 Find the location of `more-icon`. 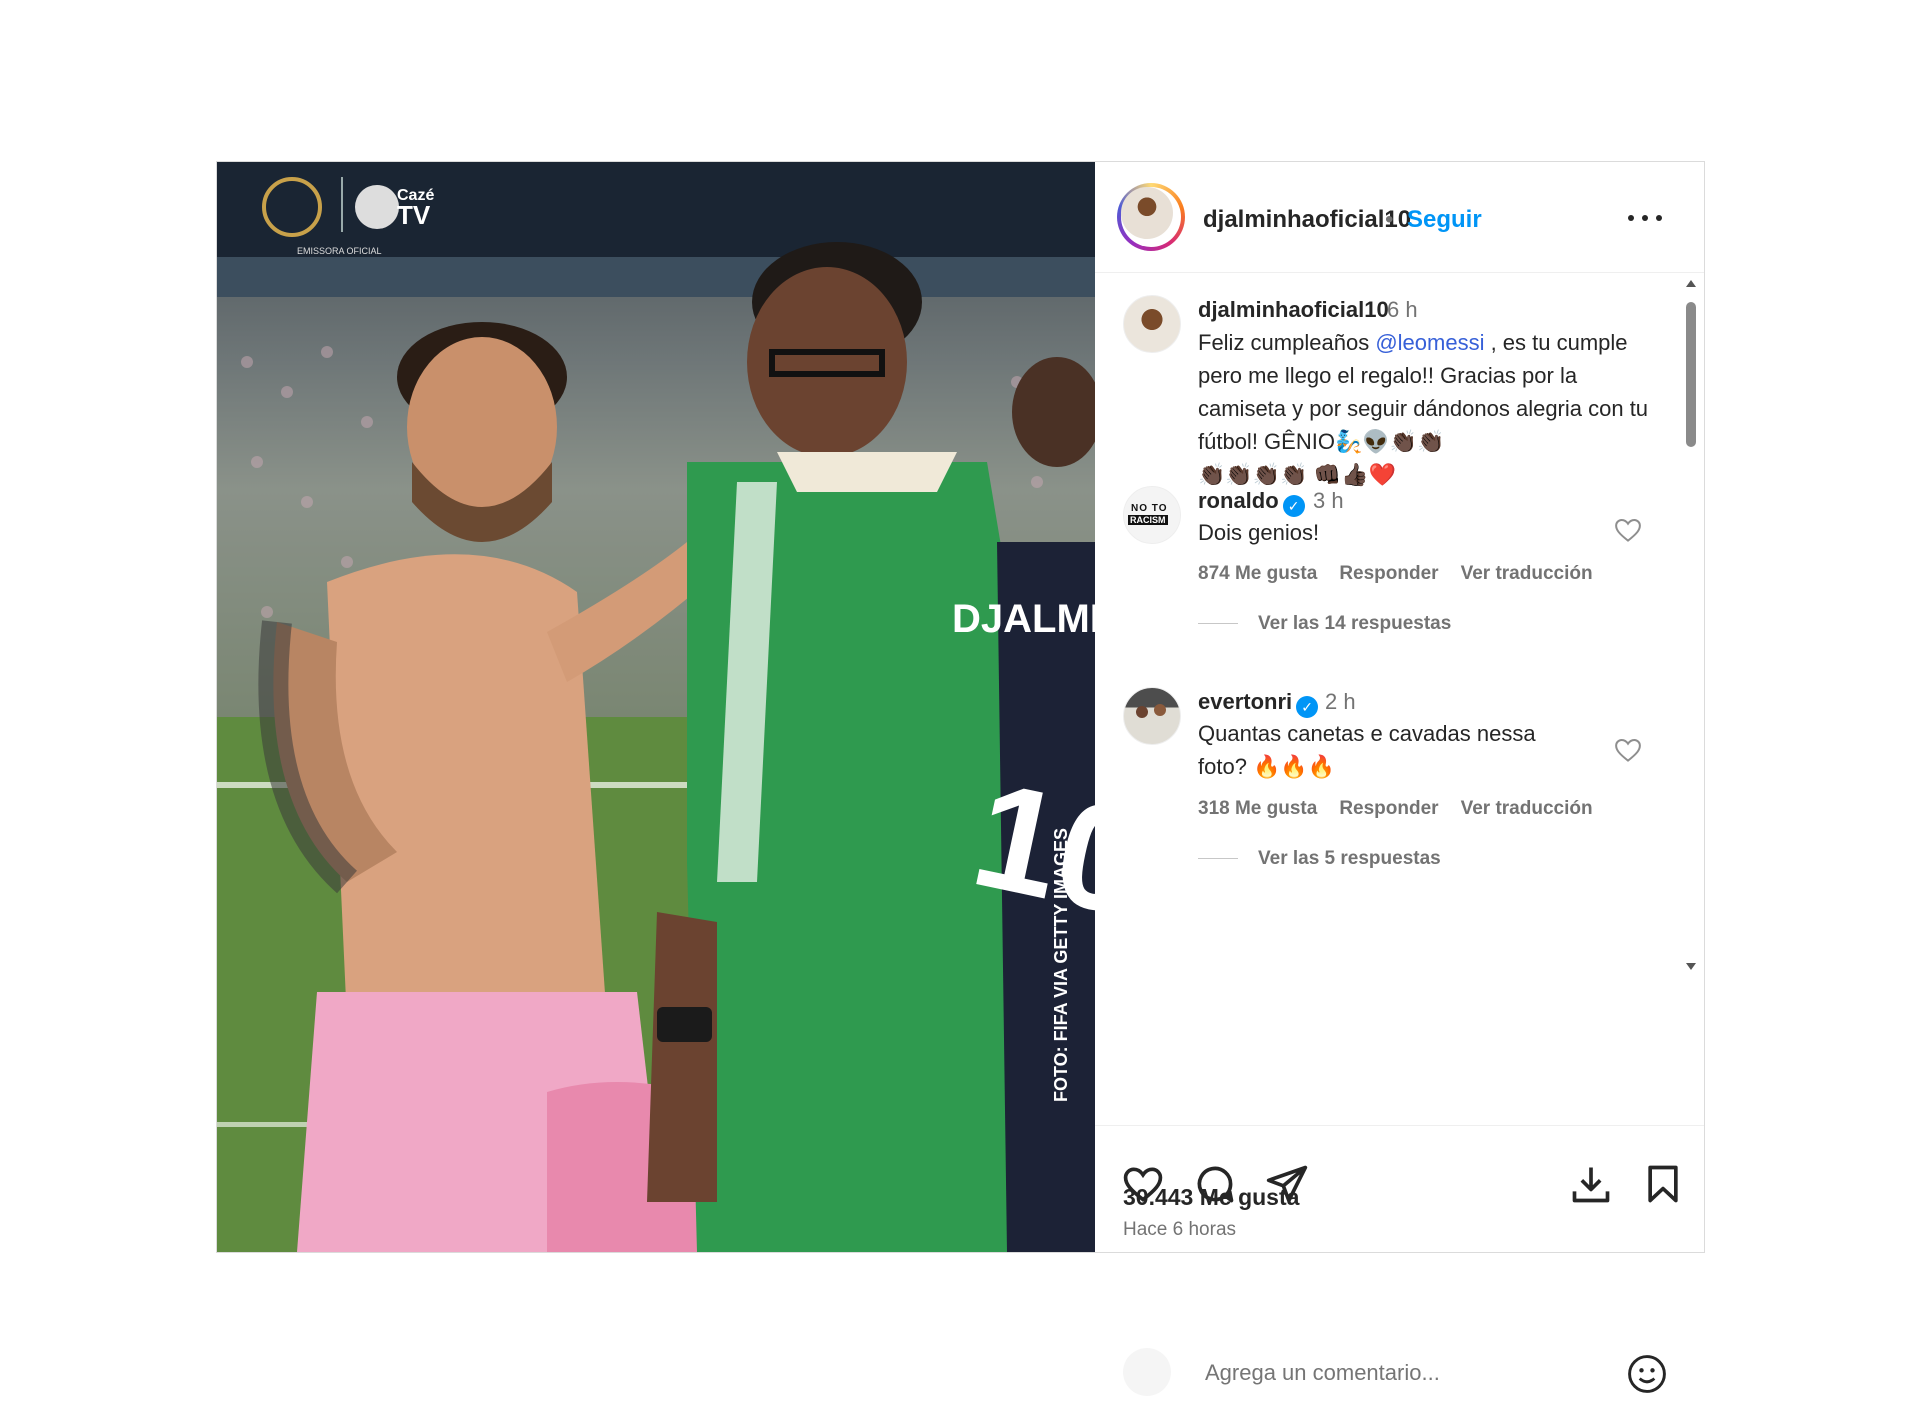

more-icon is located at coordinates (1646, 217).